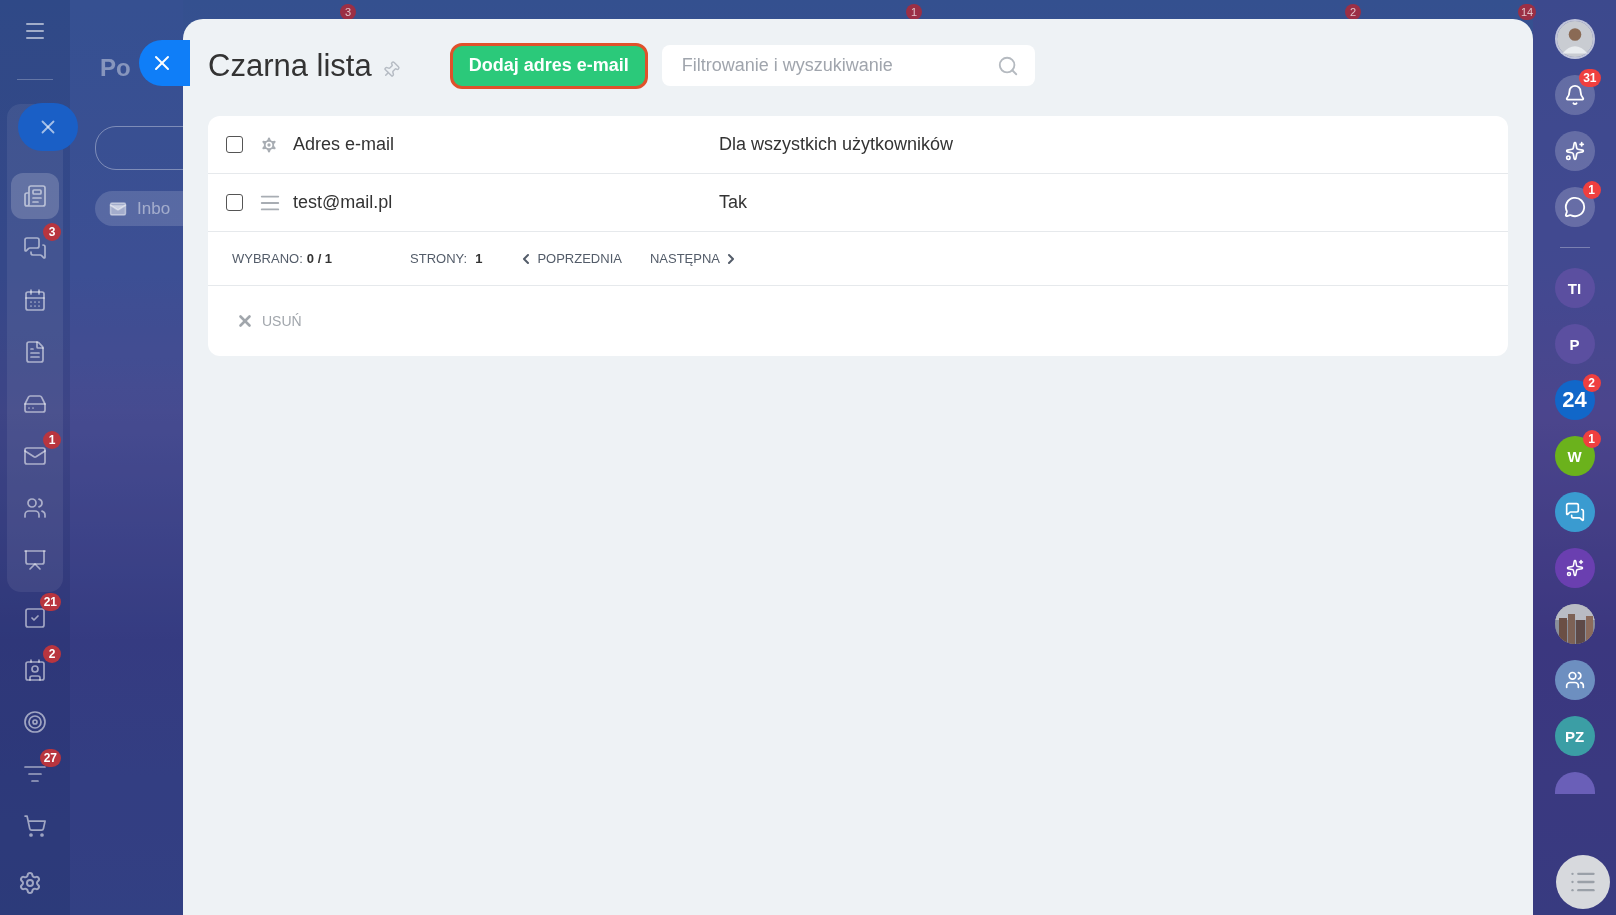 This screenshot has height=915, width=1616. I want to click on speech-bubble-icon, so click(1574, 207).